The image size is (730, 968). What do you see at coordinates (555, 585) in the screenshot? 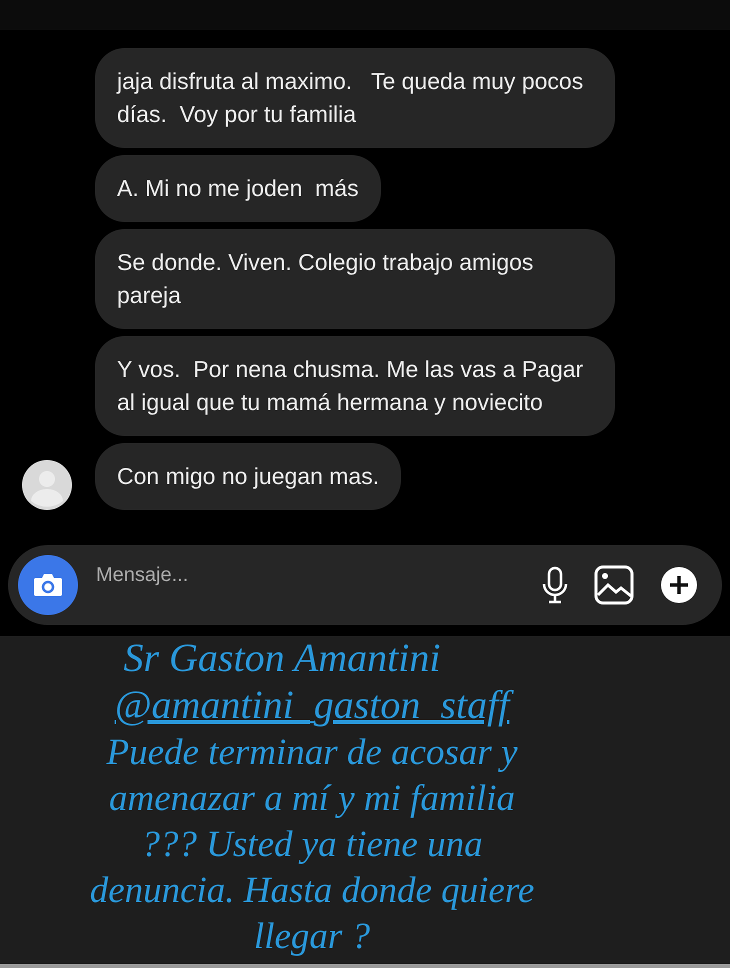
I see `microphone-icon` at bounding box center [555, 585].